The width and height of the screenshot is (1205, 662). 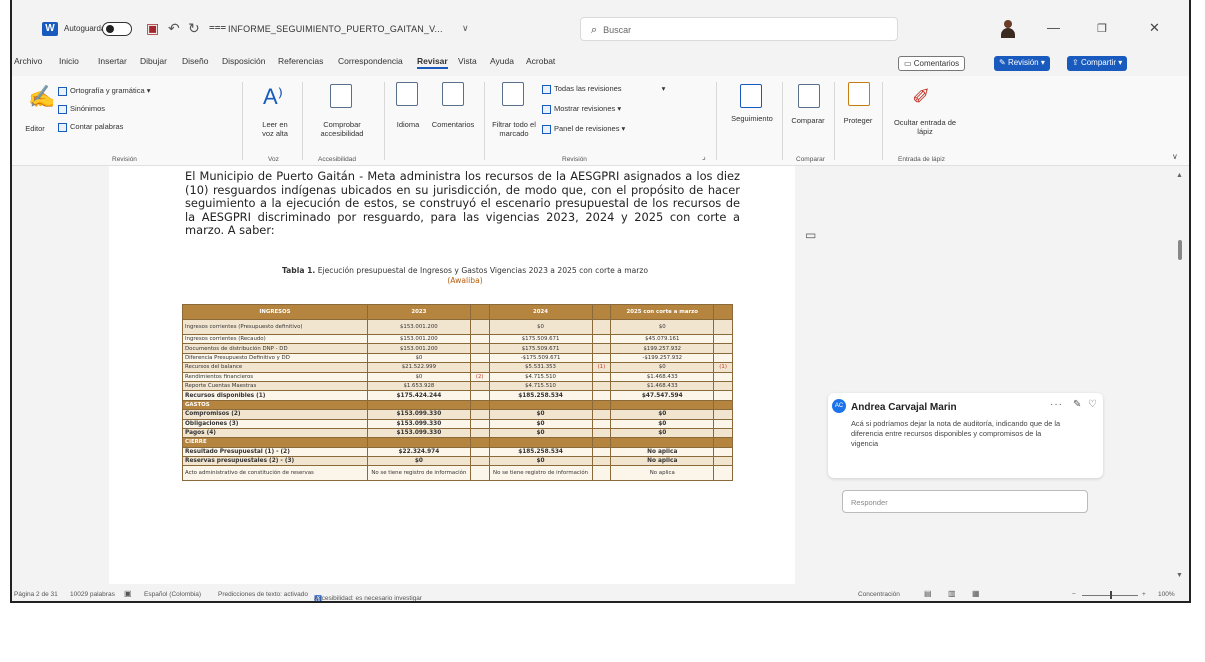 I want to click on language-icon, so click(x=407, y=94).